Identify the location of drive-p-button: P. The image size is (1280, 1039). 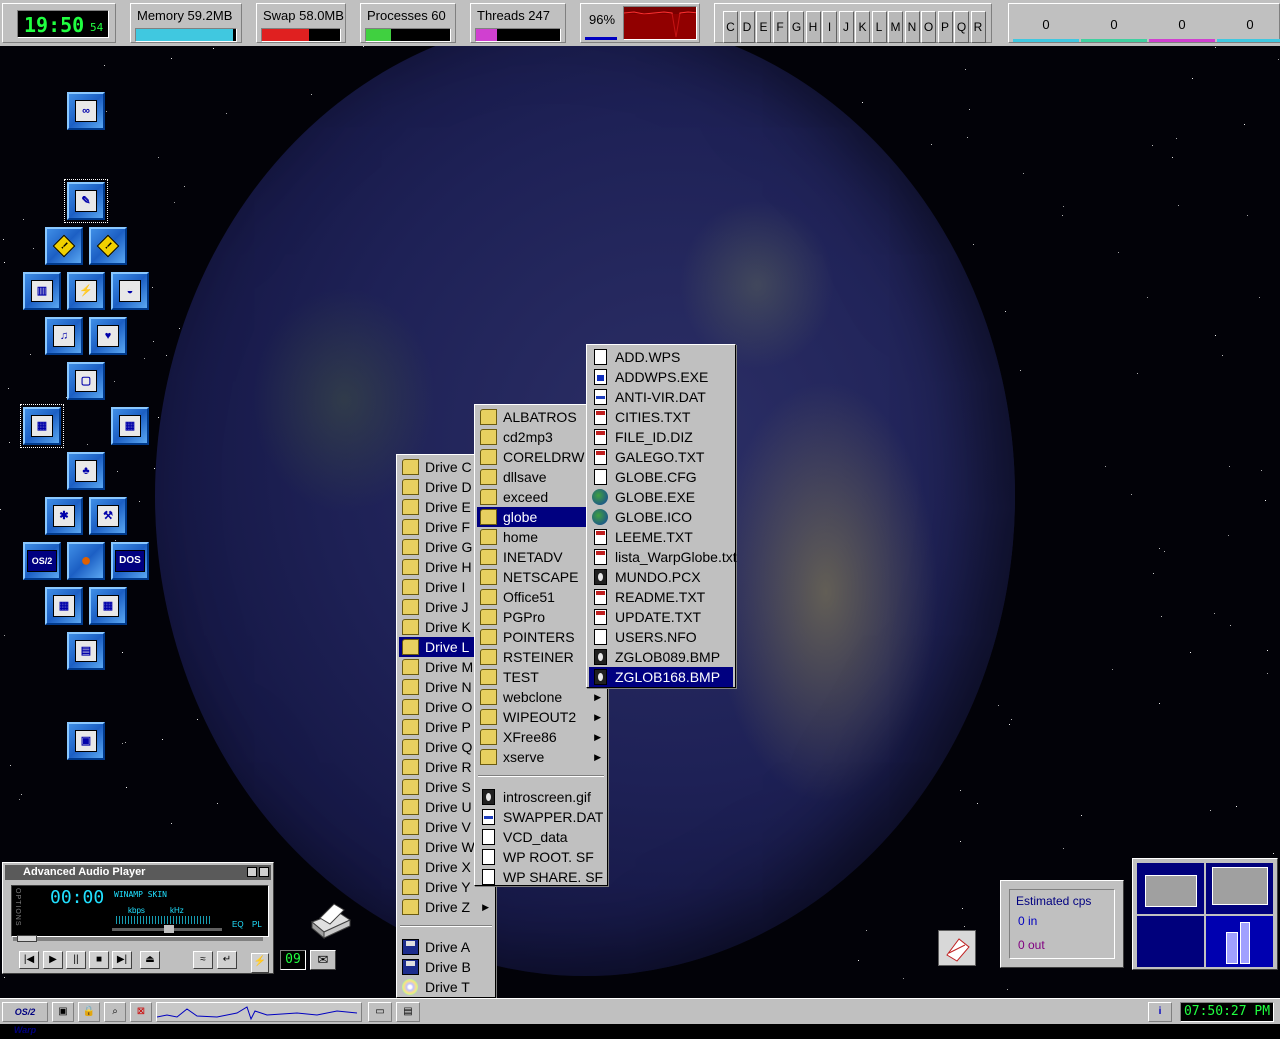
(945, 27).